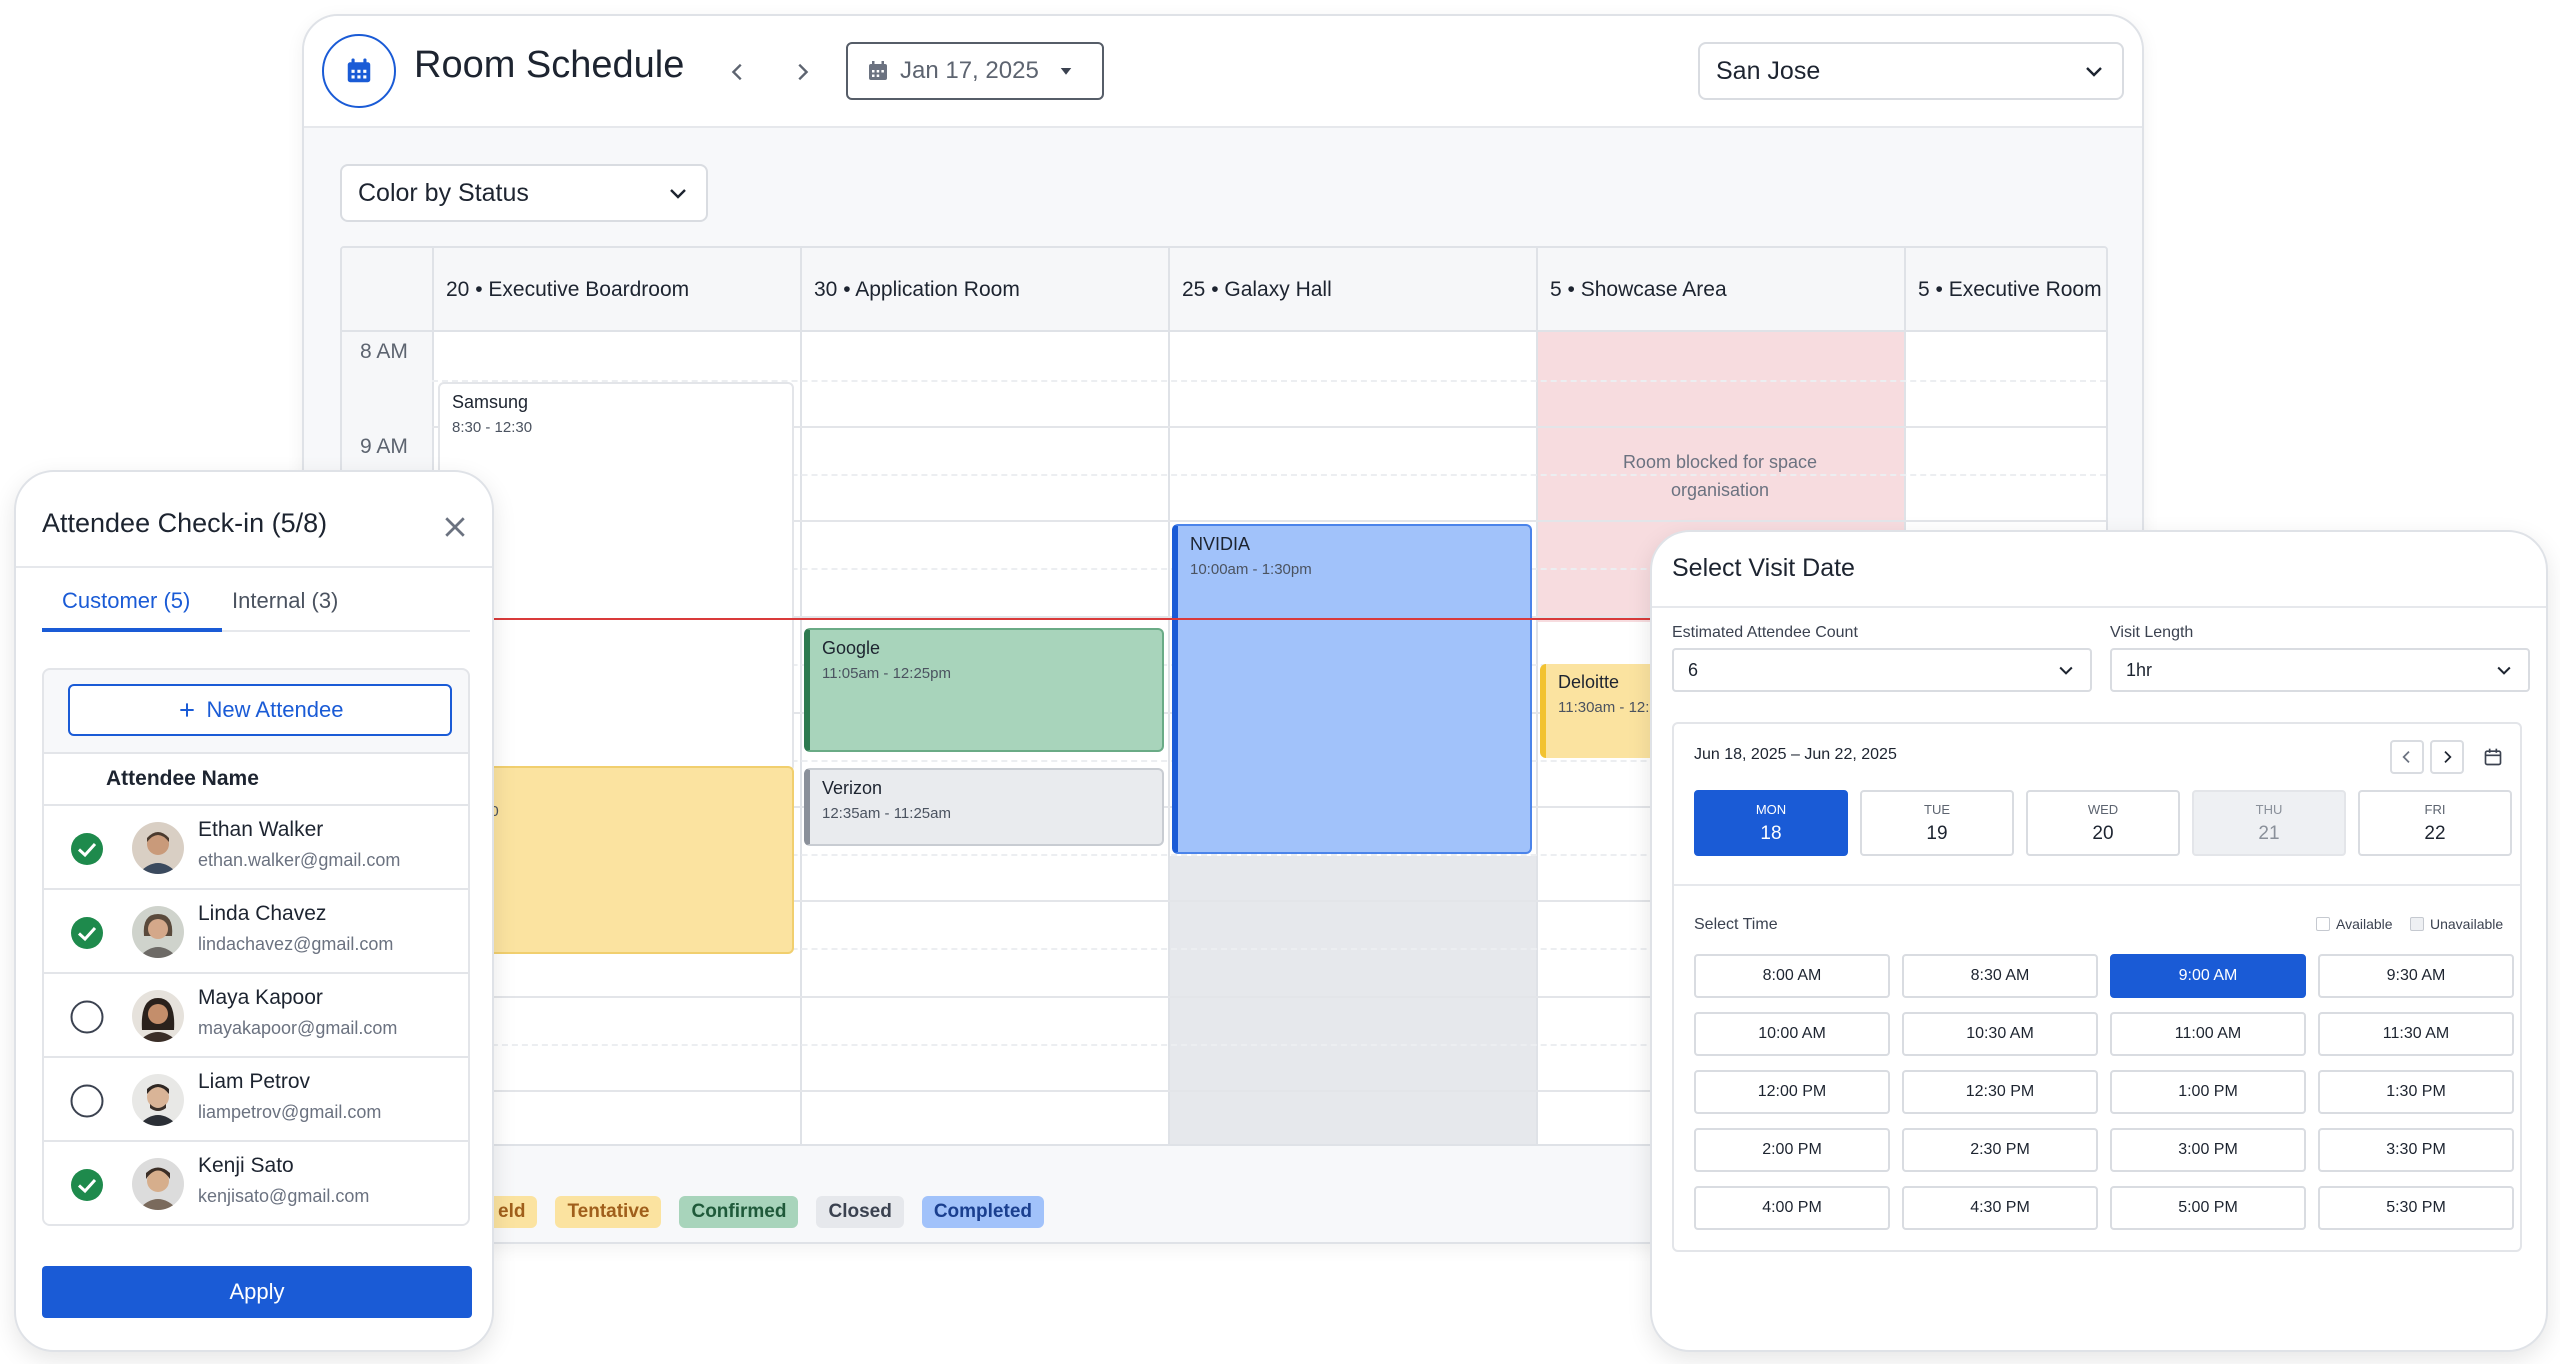  I want to click on avatar, so click(158, 1016).